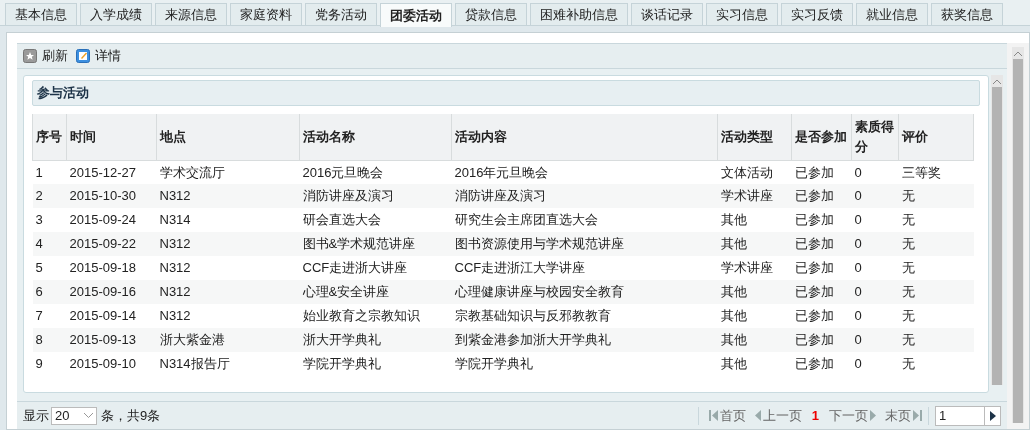 The height and width of the screenshot is (430, 1030). Describe the element at coordinates (111, 244) in the screenshot. I see `table-cell: 2015-09-22` at that location.